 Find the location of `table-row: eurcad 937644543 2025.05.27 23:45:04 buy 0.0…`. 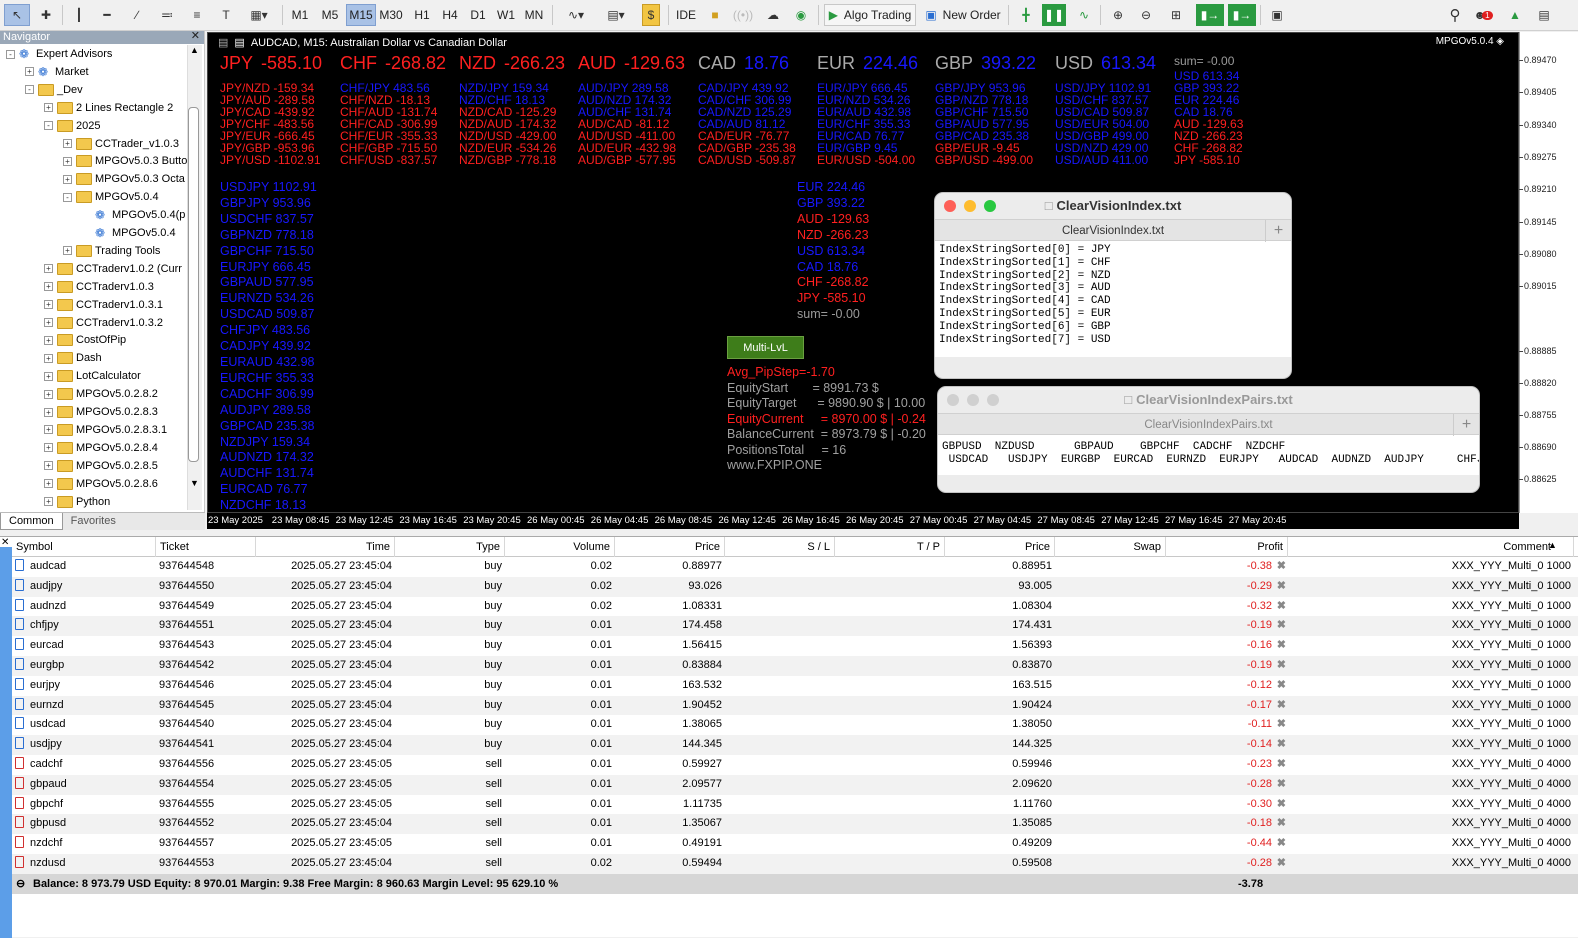

table-row: eurcad 937644543 2025.05.27 23:45:04 buy 0.0… is located at coordinates (795, 646).